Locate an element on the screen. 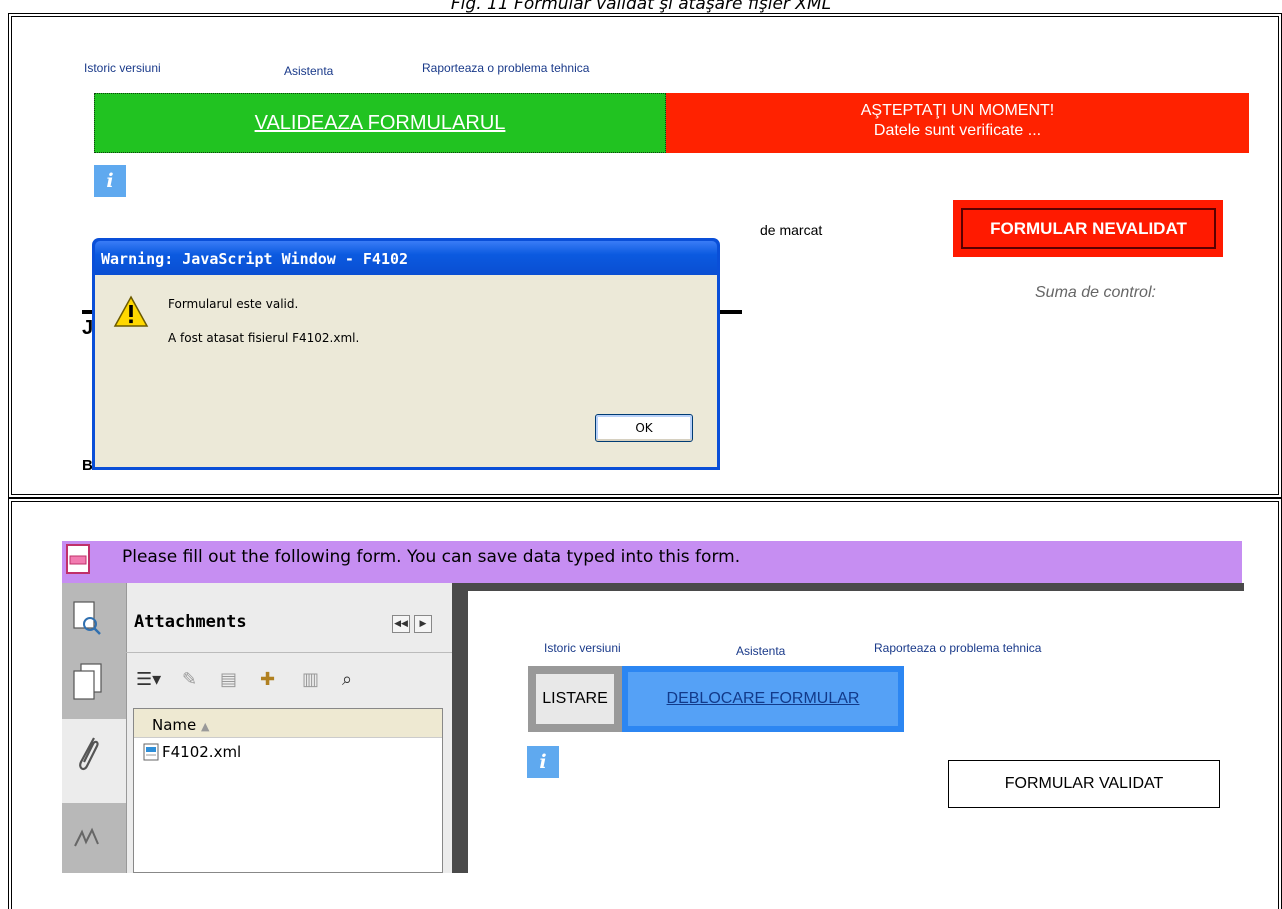  dialog-message-line1: Formularul este valid. is located at coordinates (233, 304).